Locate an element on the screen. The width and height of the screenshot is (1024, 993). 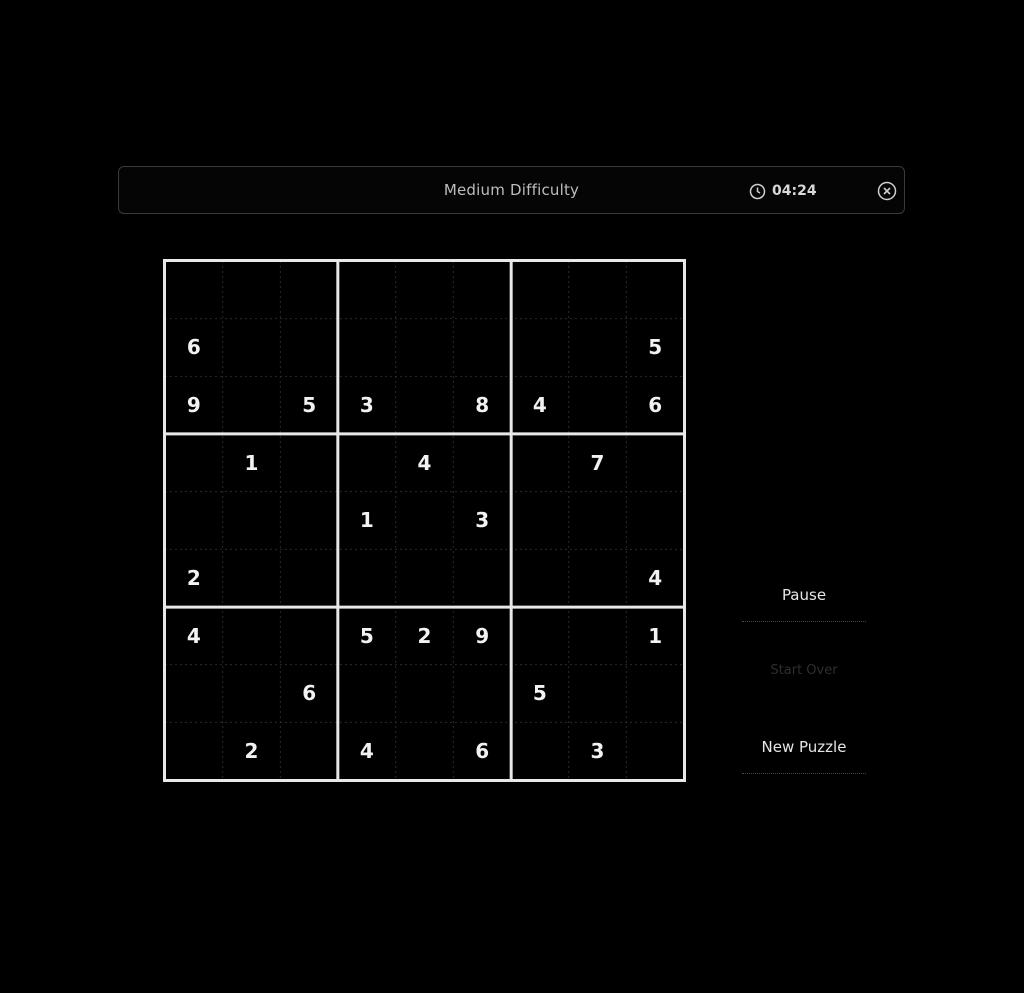
title-bar: Medium Difficulty 04:24 is located at coordinates (511, 190).